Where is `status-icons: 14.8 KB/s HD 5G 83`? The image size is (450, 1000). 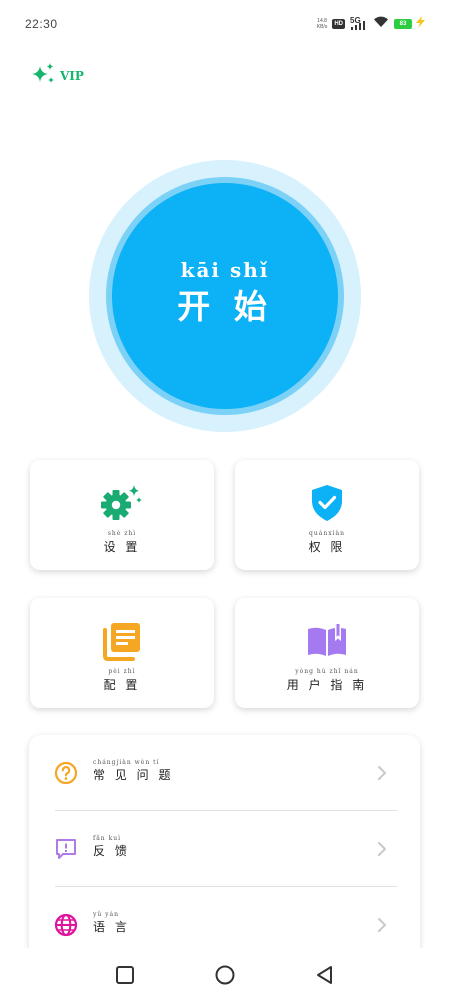 status-icons: 14.8 KB/s HD 5G 83 is located at coordinates (371, 24).